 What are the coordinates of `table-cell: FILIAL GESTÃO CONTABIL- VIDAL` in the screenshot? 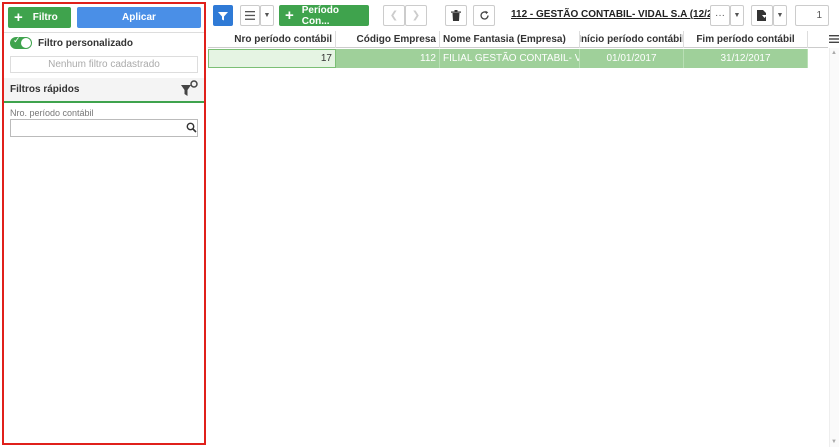 It's located at (510, 58).